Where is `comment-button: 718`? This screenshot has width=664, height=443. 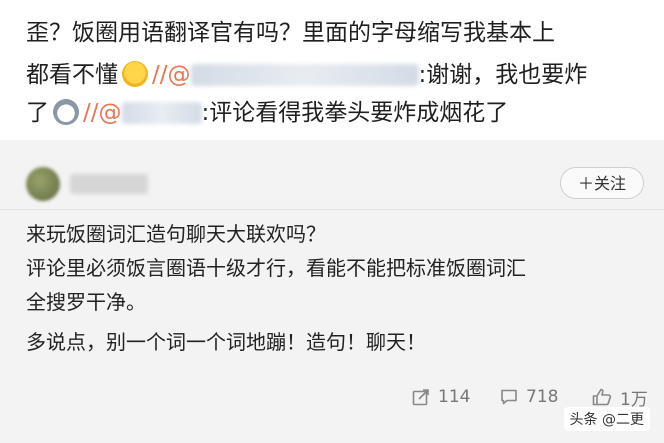 comment-button: 718 is located at coordinates (529, 397).